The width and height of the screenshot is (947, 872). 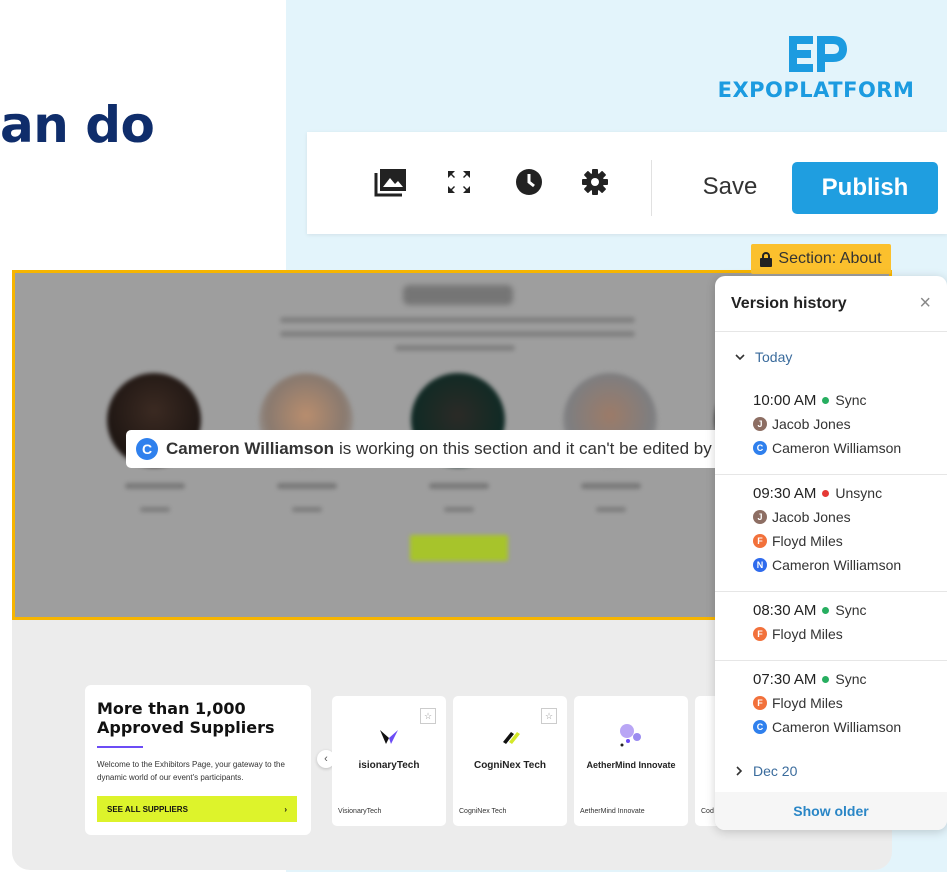 I want to click on image-gallery-icon, so click(x=391, y=182).